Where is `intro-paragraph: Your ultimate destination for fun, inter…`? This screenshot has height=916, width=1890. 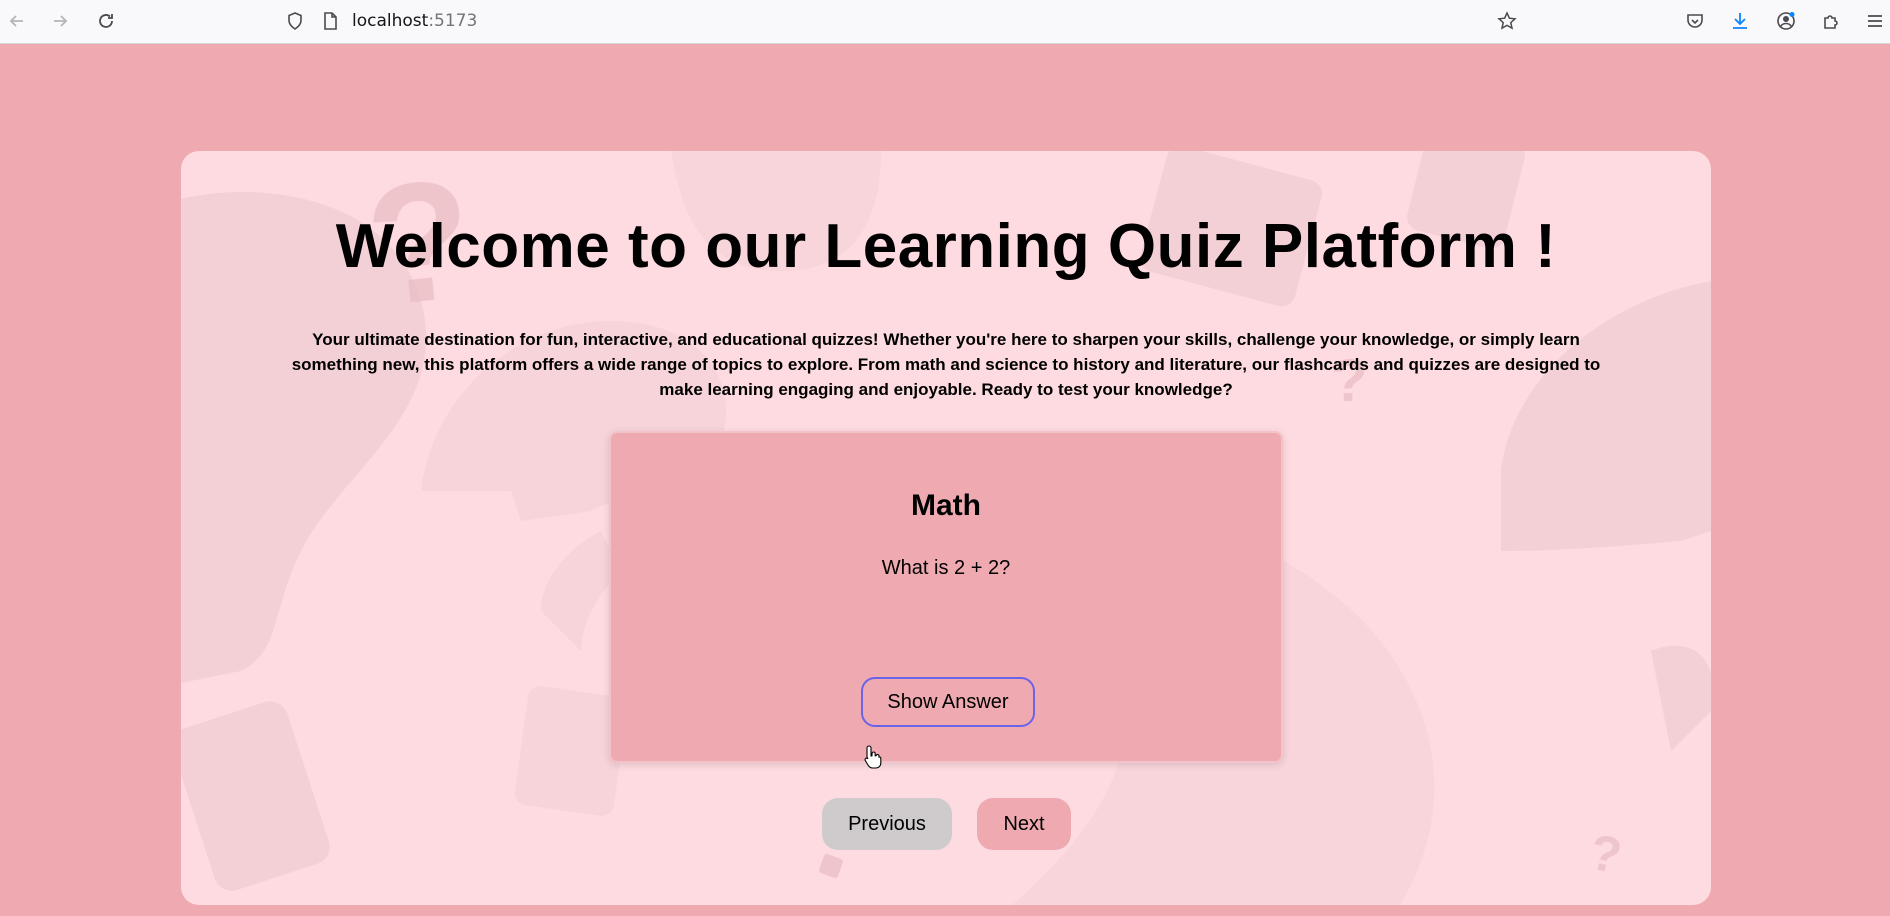 intro-paragraph: Your ultimate destination for fun, inter… is located at coordinates (946, 364).